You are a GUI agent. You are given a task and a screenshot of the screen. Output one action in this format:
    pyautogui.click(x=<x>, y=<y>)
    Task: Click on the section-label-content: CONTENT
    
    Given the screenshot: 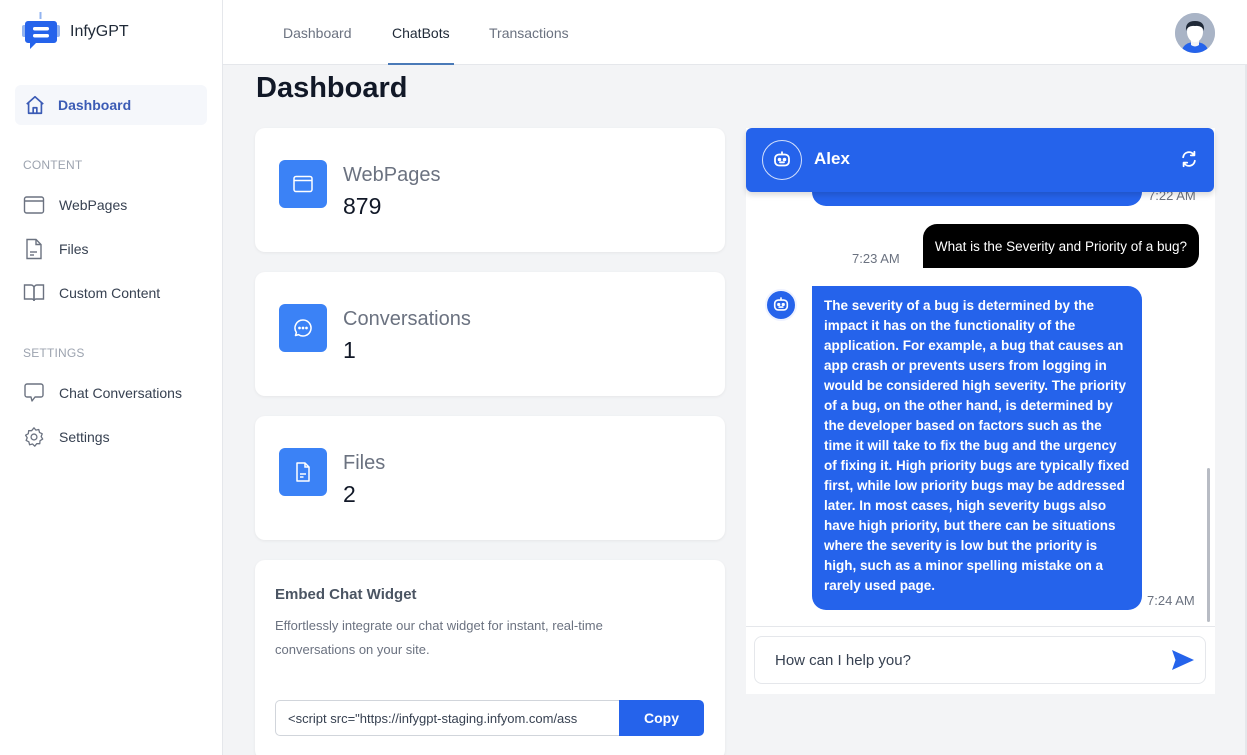 What is the action you would take?
    pyautogui.click(x=53, y=165)
    